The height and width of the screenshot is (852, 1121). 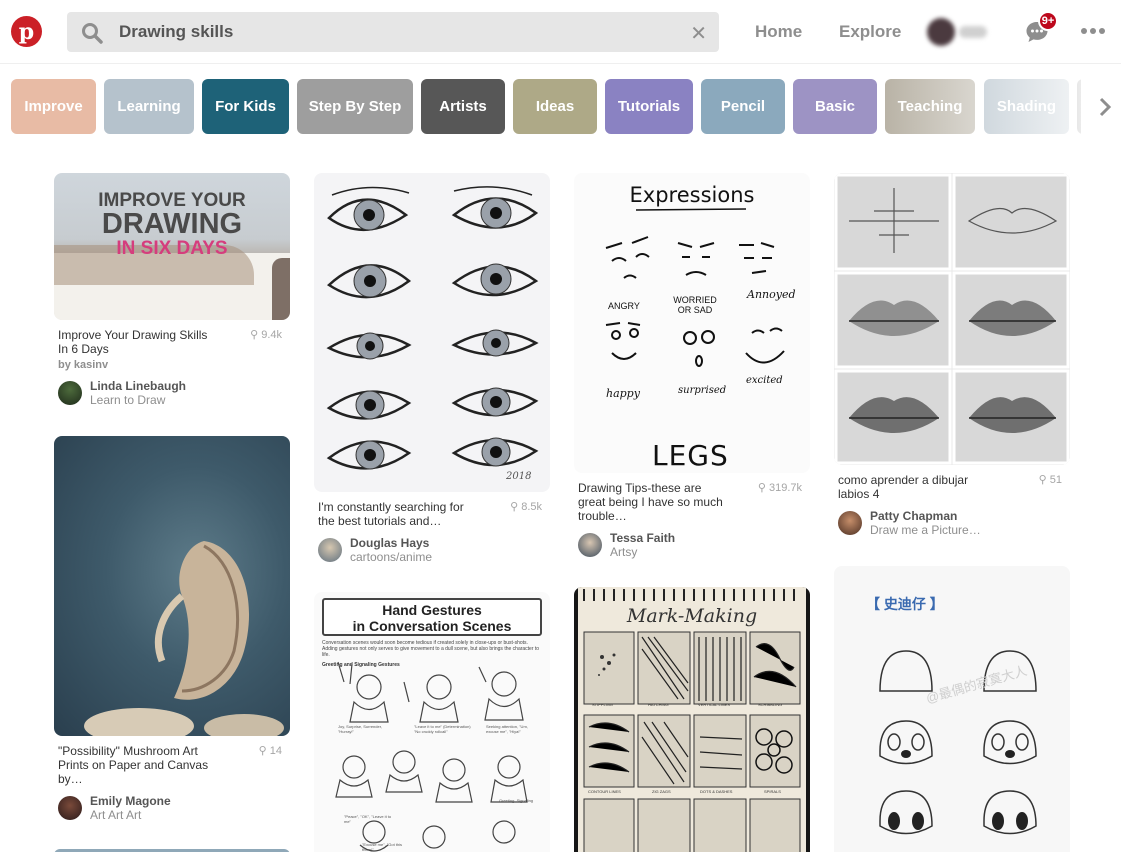 I want to click on pin-image: IMPROVE YOUR DRAWING IN SIX DAYS, so click(x=172, y=246).